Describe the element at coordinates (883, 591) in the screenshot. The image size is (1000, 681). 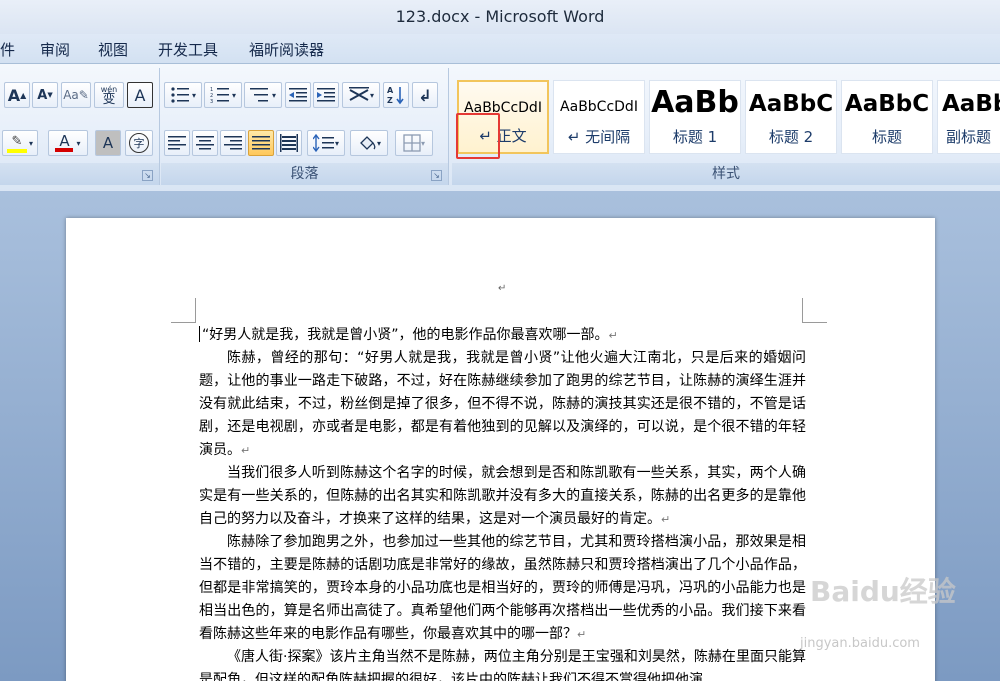
I see `watermark-logo: Baidu经验` at that location.